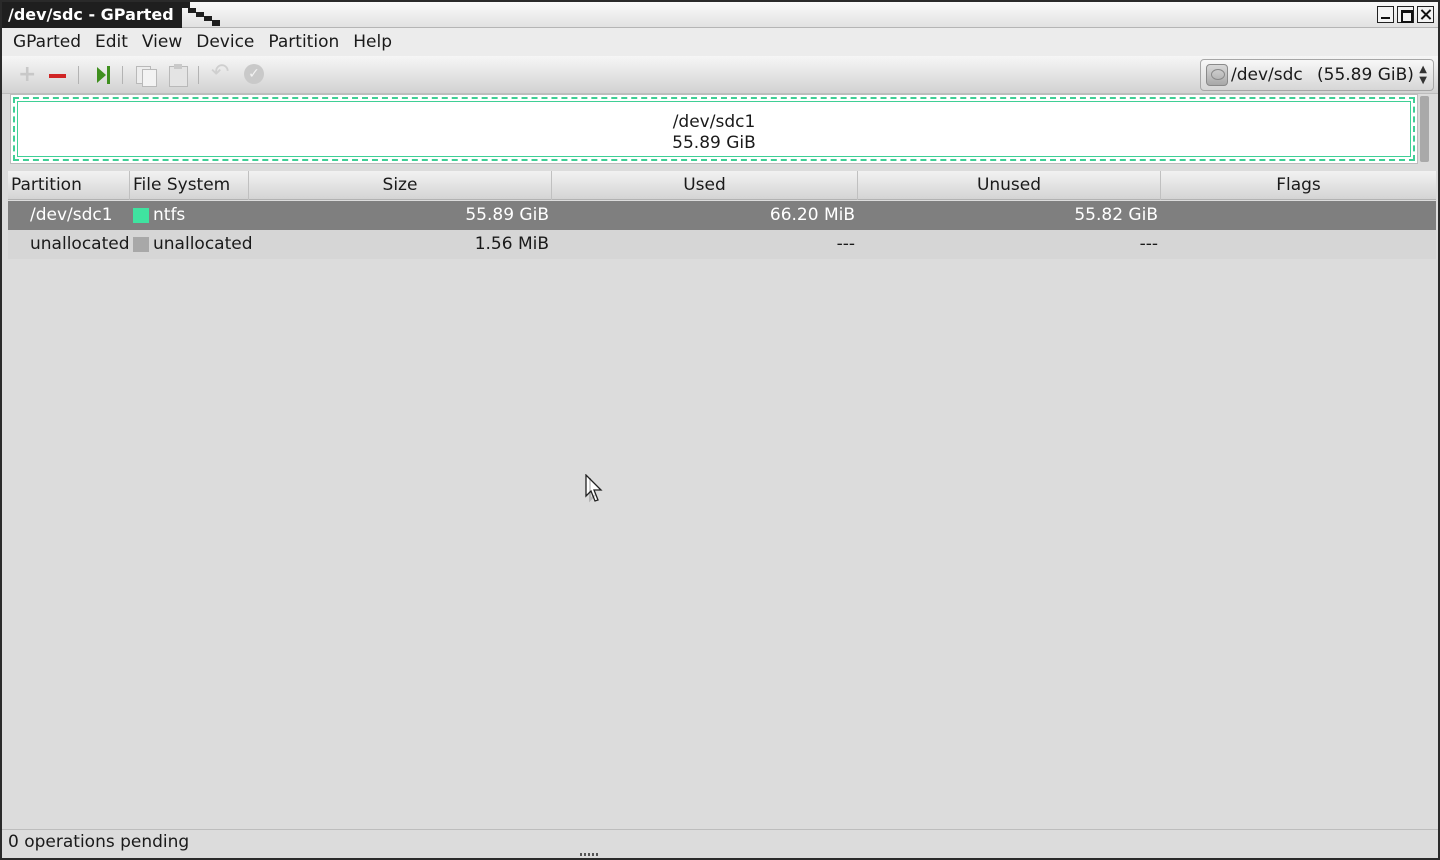 Image resolution: width=1440 pixels, height=860 pixels. Describe the element at coordinates (714, 143) in the screenshot. I see `partition-block-size: 55.89 GiB` at that location.